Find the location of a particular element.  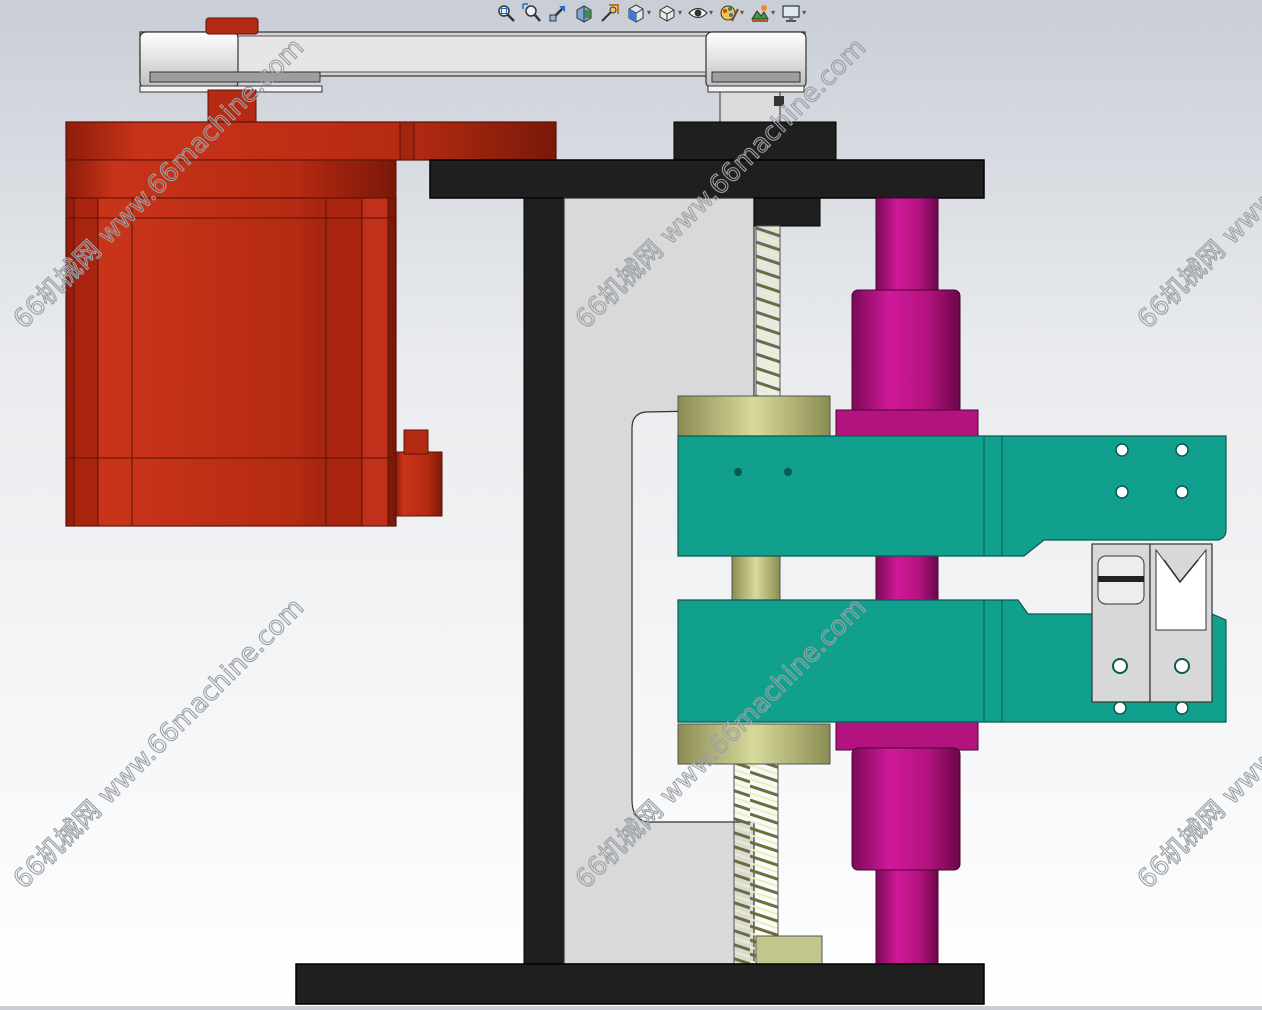

apply-scene-button: ▾ is located at coordinates (762, 13).